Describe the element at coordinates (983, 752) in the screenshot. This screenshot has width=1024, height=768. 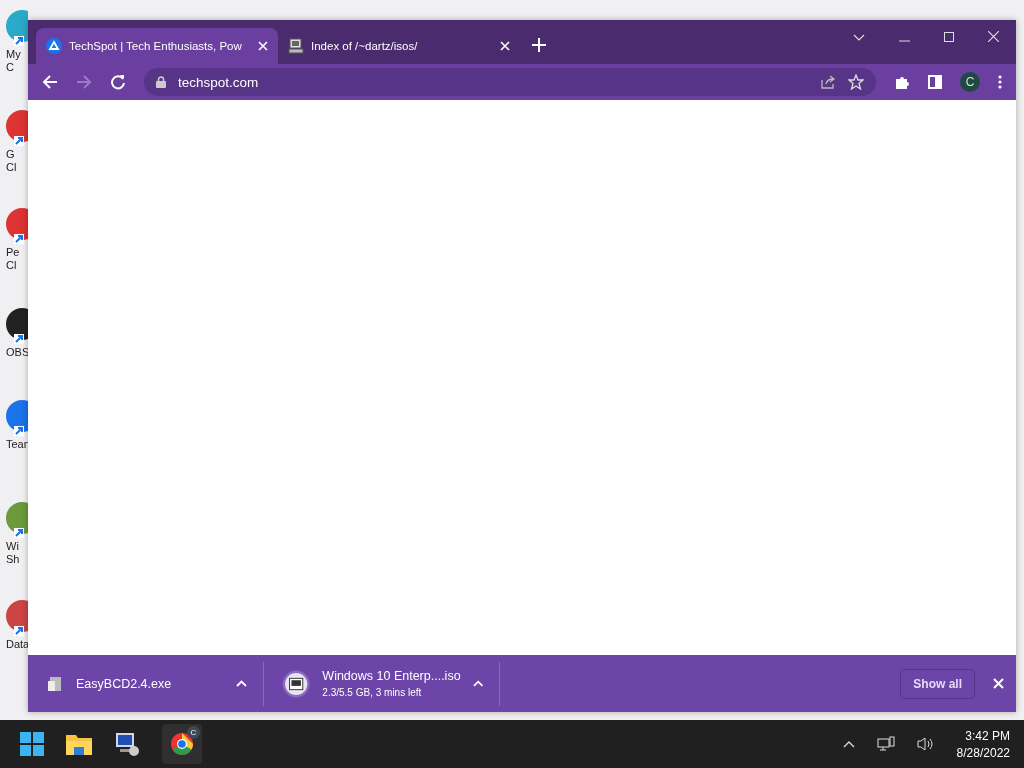
I see `clock-date: 8/28/2022` at that location.